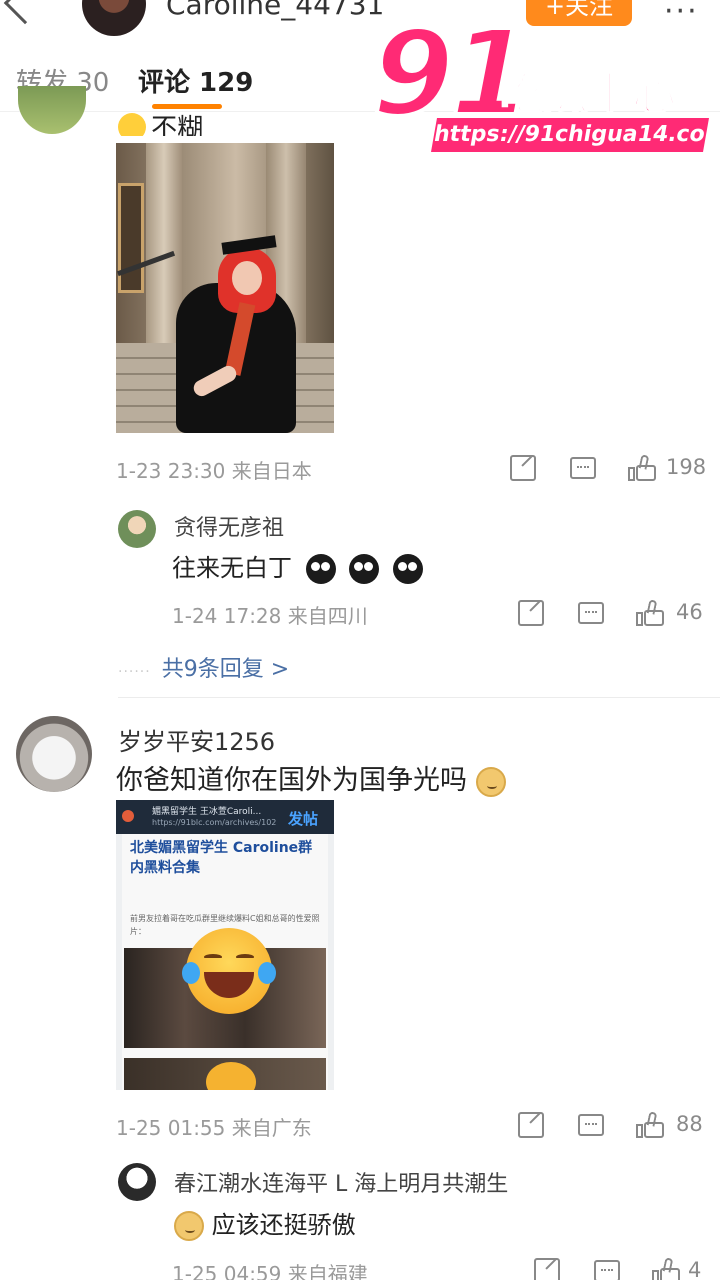 This screenshot has height=1280, width=720. I want to click on comment-time: 1-25 01:55 来自广东, so click(214, 1128).